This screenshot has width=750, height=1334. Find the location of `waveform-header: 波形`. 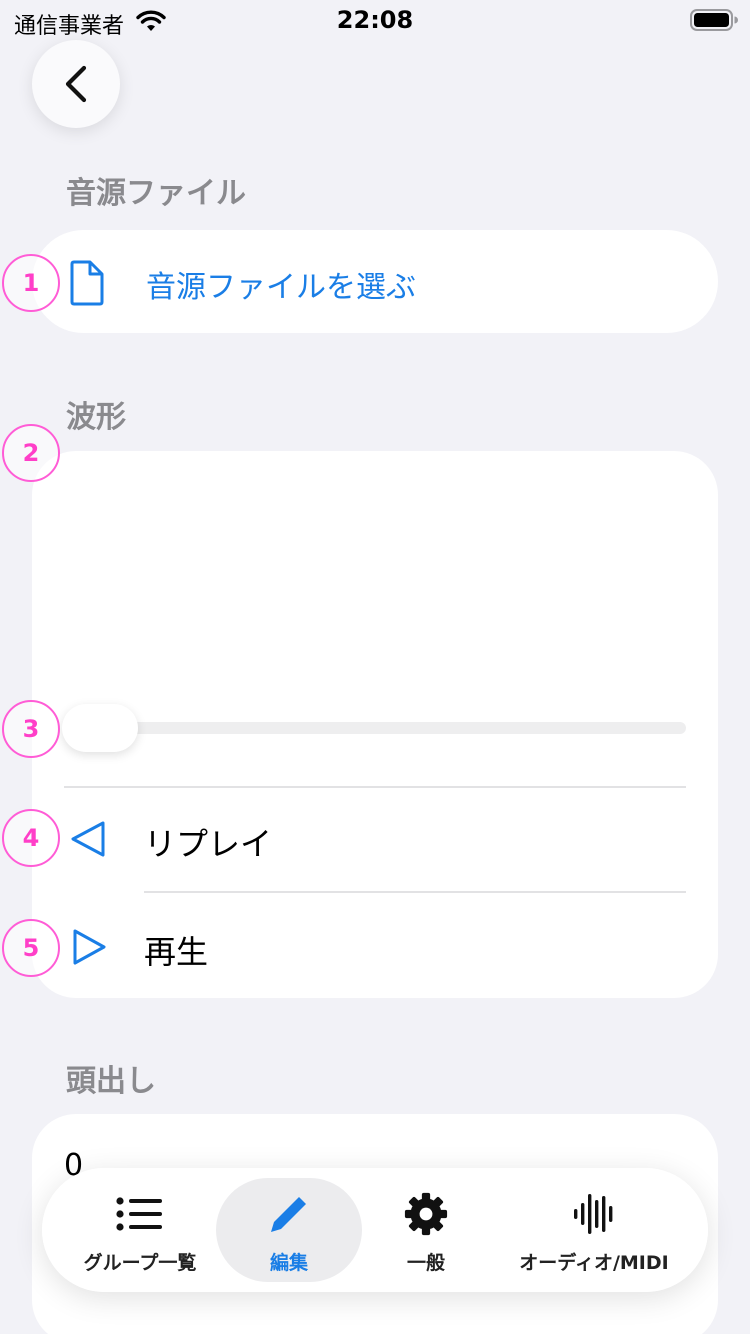

waveform-header: 波形 is located at coordinates (96, 417).